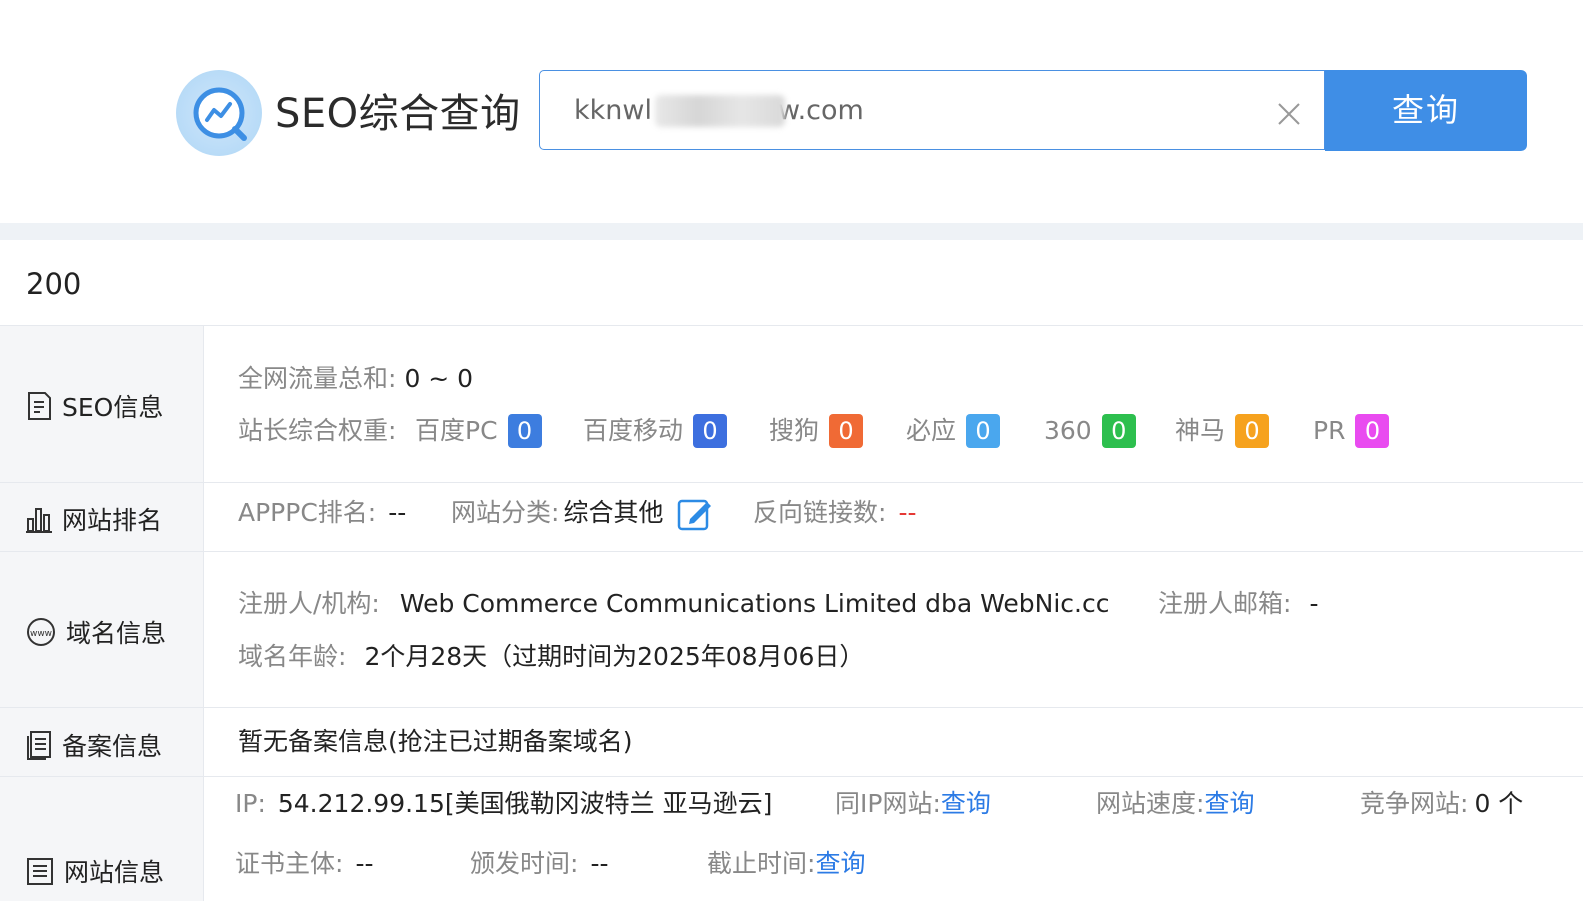 The width and height of the screenshot is (1583, 901). What do you see at coordinates (695, 514) in the screenshot?
I see `edit-icon` at bounding box center [695, 514].